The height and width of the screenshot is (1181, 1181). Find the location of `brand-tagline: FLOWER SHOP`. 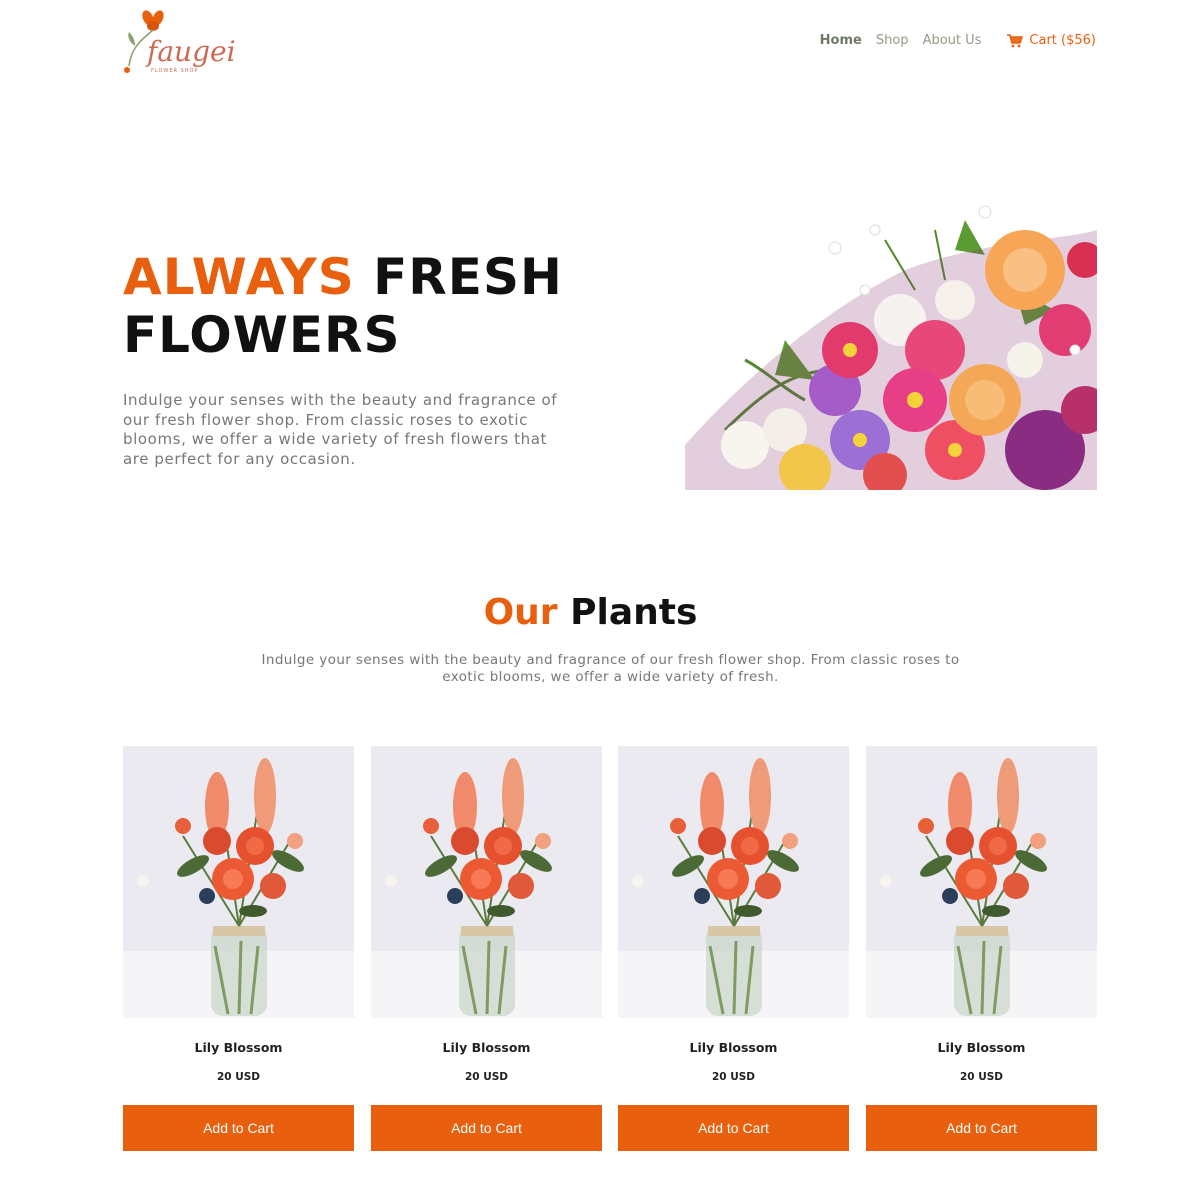

brand-tagline: FLOWER SHOP is located at coordinates (174, 71).